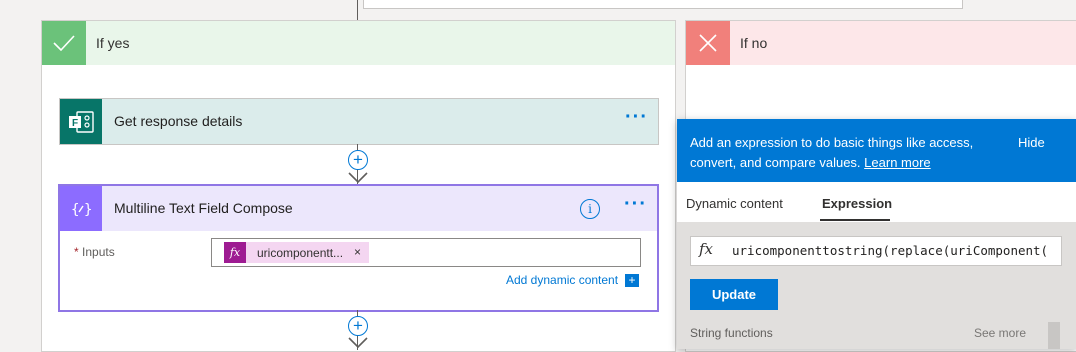 This screenshot has width=1076, height=352. Describe the element at coordinates (81, 121) in the screenshot. I see `forms-icon: F` at that location.